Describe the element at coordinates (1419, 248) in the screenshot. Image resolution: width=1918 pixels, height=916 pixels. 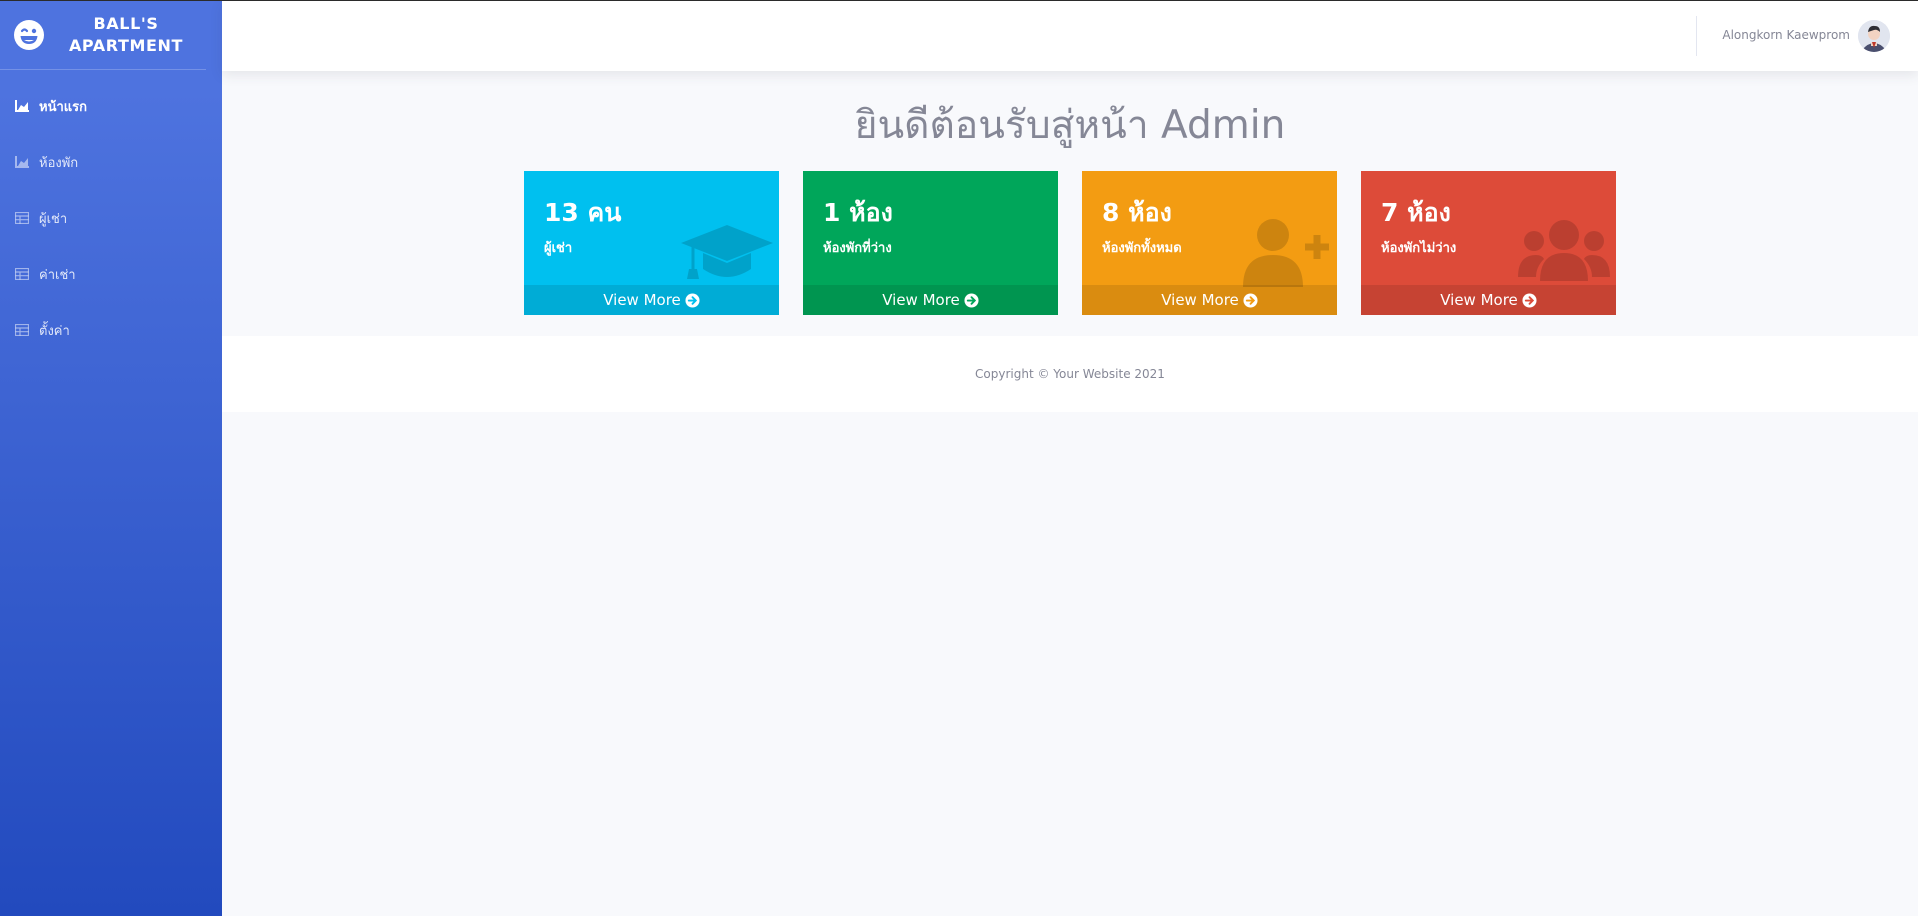
I see `card-label: ห้องพักไม่ว่าง` at that location.